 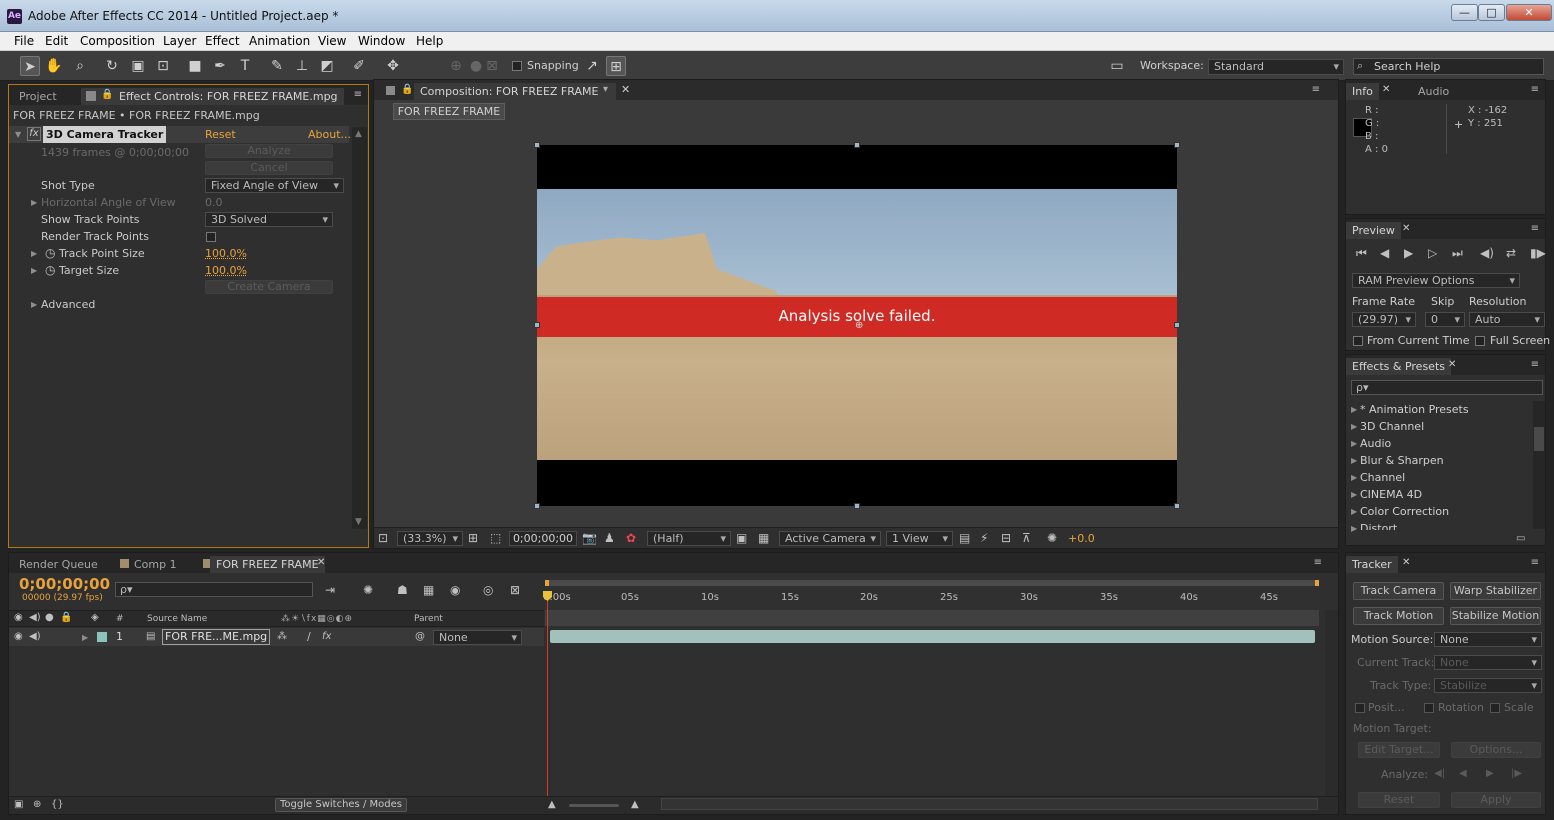 I want to click on eye-icon: ◉, so click(x=18, y=637).